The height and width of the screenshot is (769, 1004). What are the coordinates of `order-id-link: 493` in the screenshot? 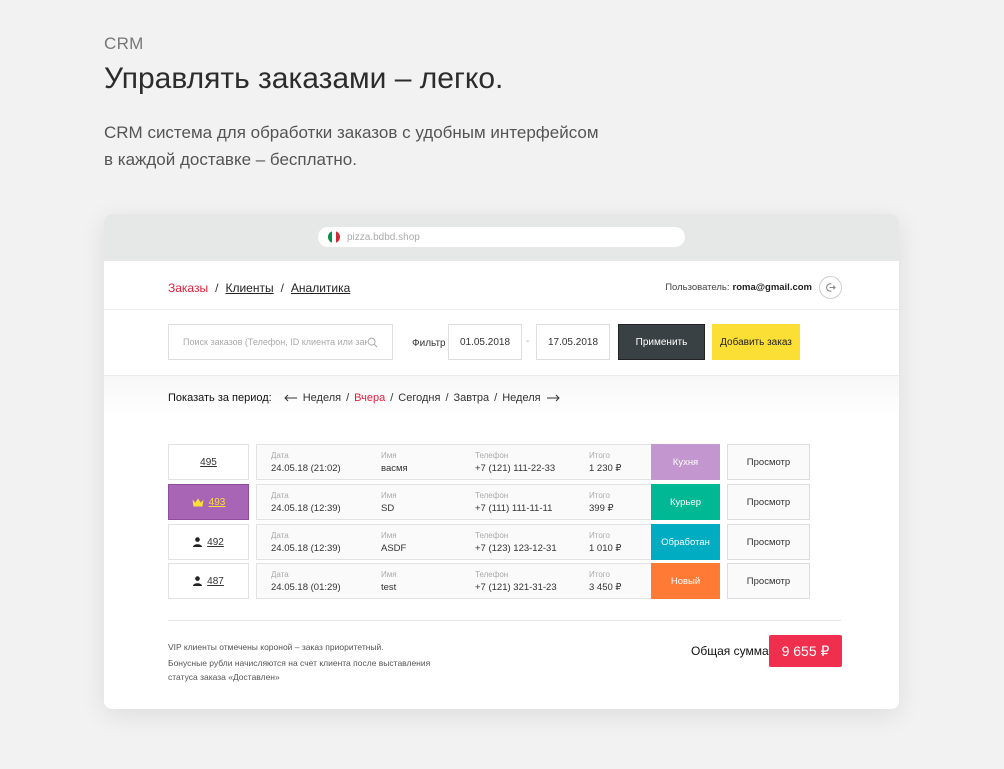 It's located at (217, 502).